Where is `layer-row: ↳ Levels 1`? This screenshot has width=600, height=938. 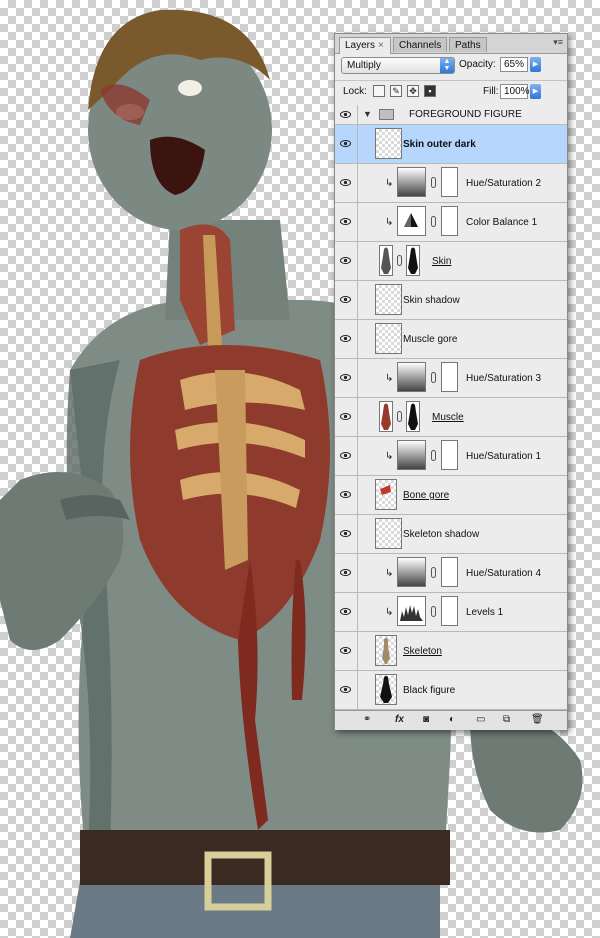 layer-row: ↳ Levels 1 is located at coordinates (451, 612).